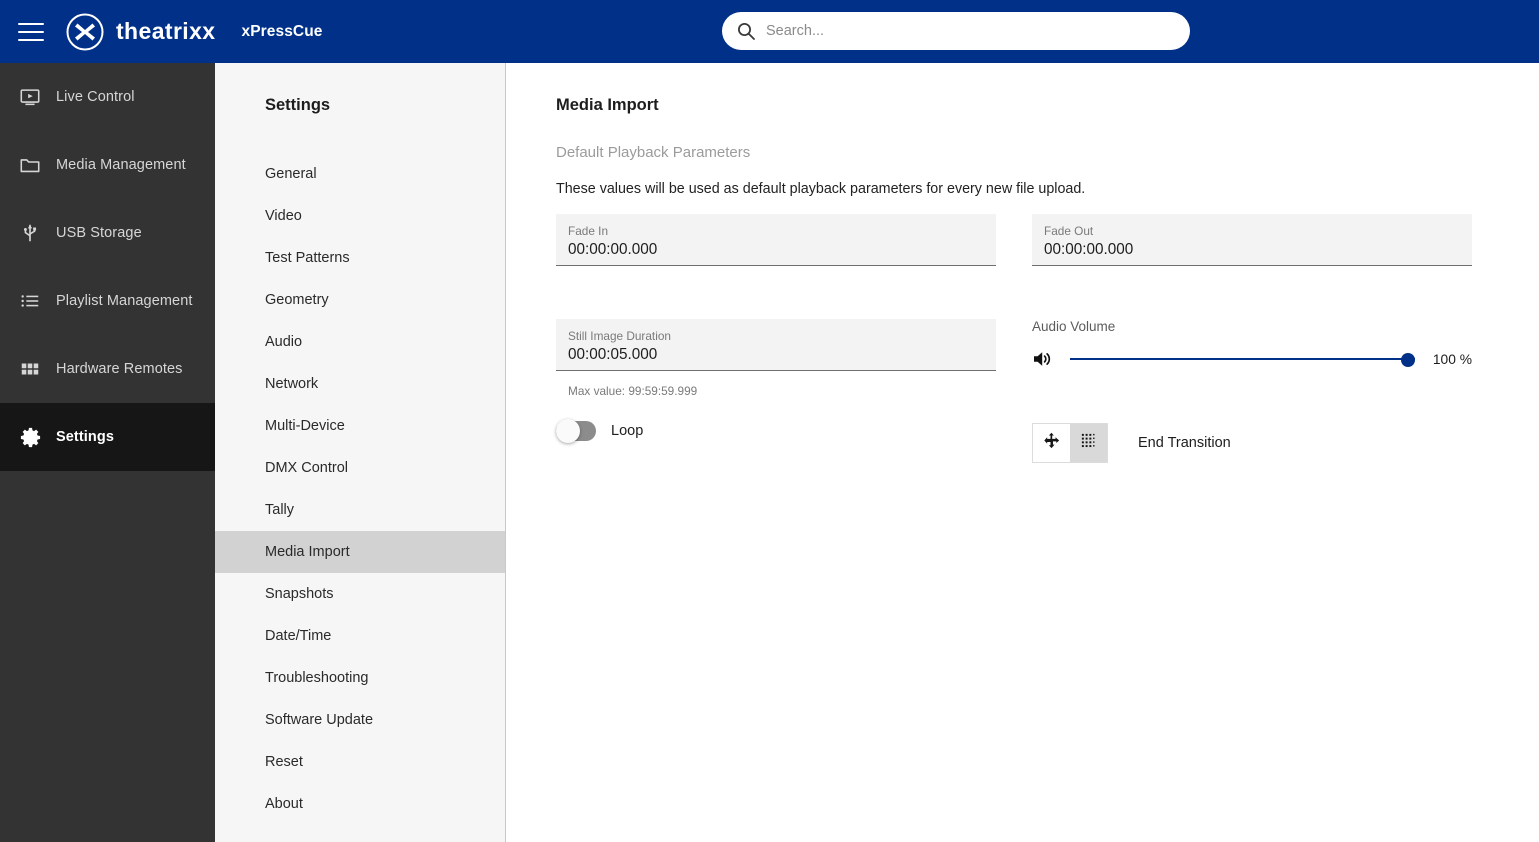 The image size is (1539, 842). What do you see at coordinates (307, 552) in the screenshot?
I see `settings-item-label: Media Import` at bounding box center [307, 552].